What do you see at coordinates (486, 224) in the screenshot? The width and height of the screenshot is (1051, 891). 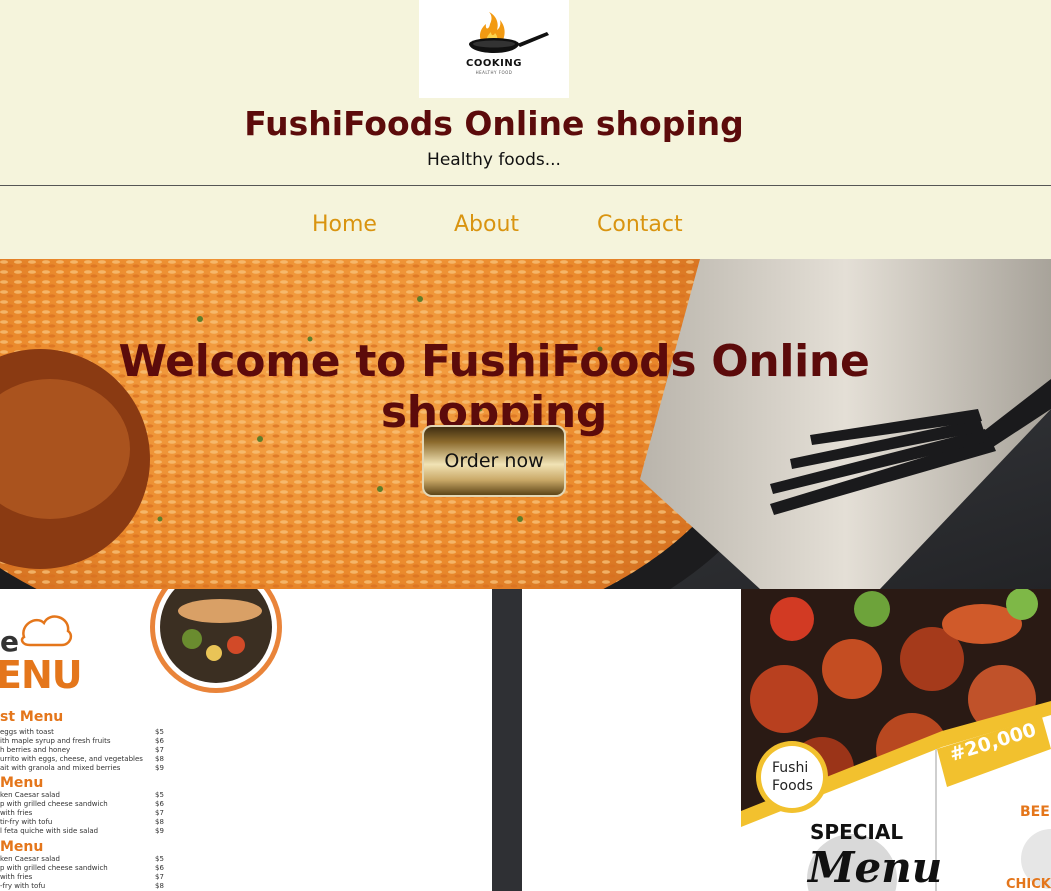 I see `nav-about-link: About` at bounding box center [486, 224].